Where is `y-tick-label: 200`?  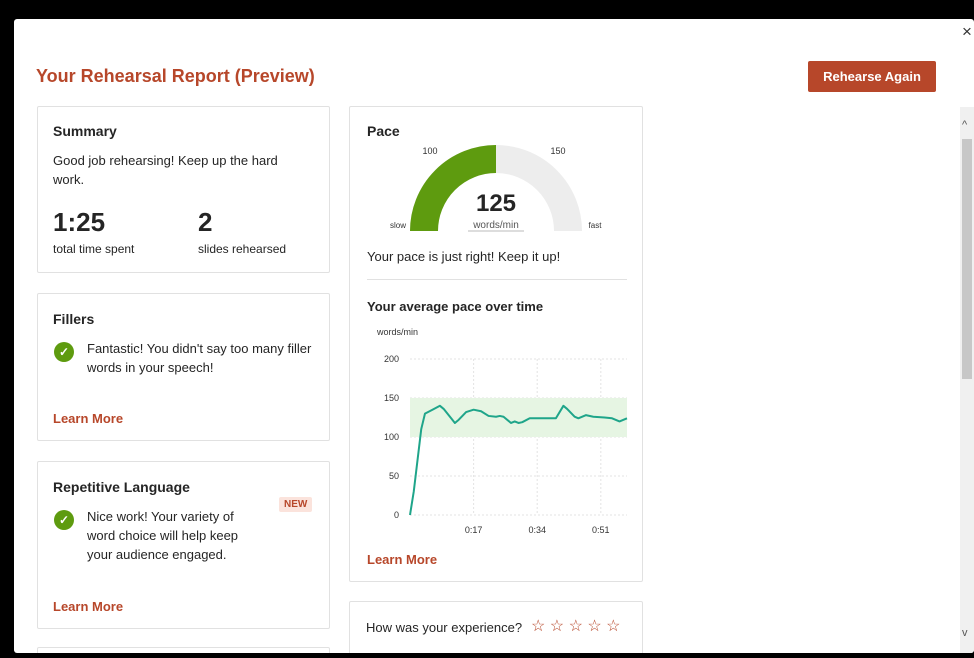 y-tick-label: 200 is located at coordinates (391, 359).